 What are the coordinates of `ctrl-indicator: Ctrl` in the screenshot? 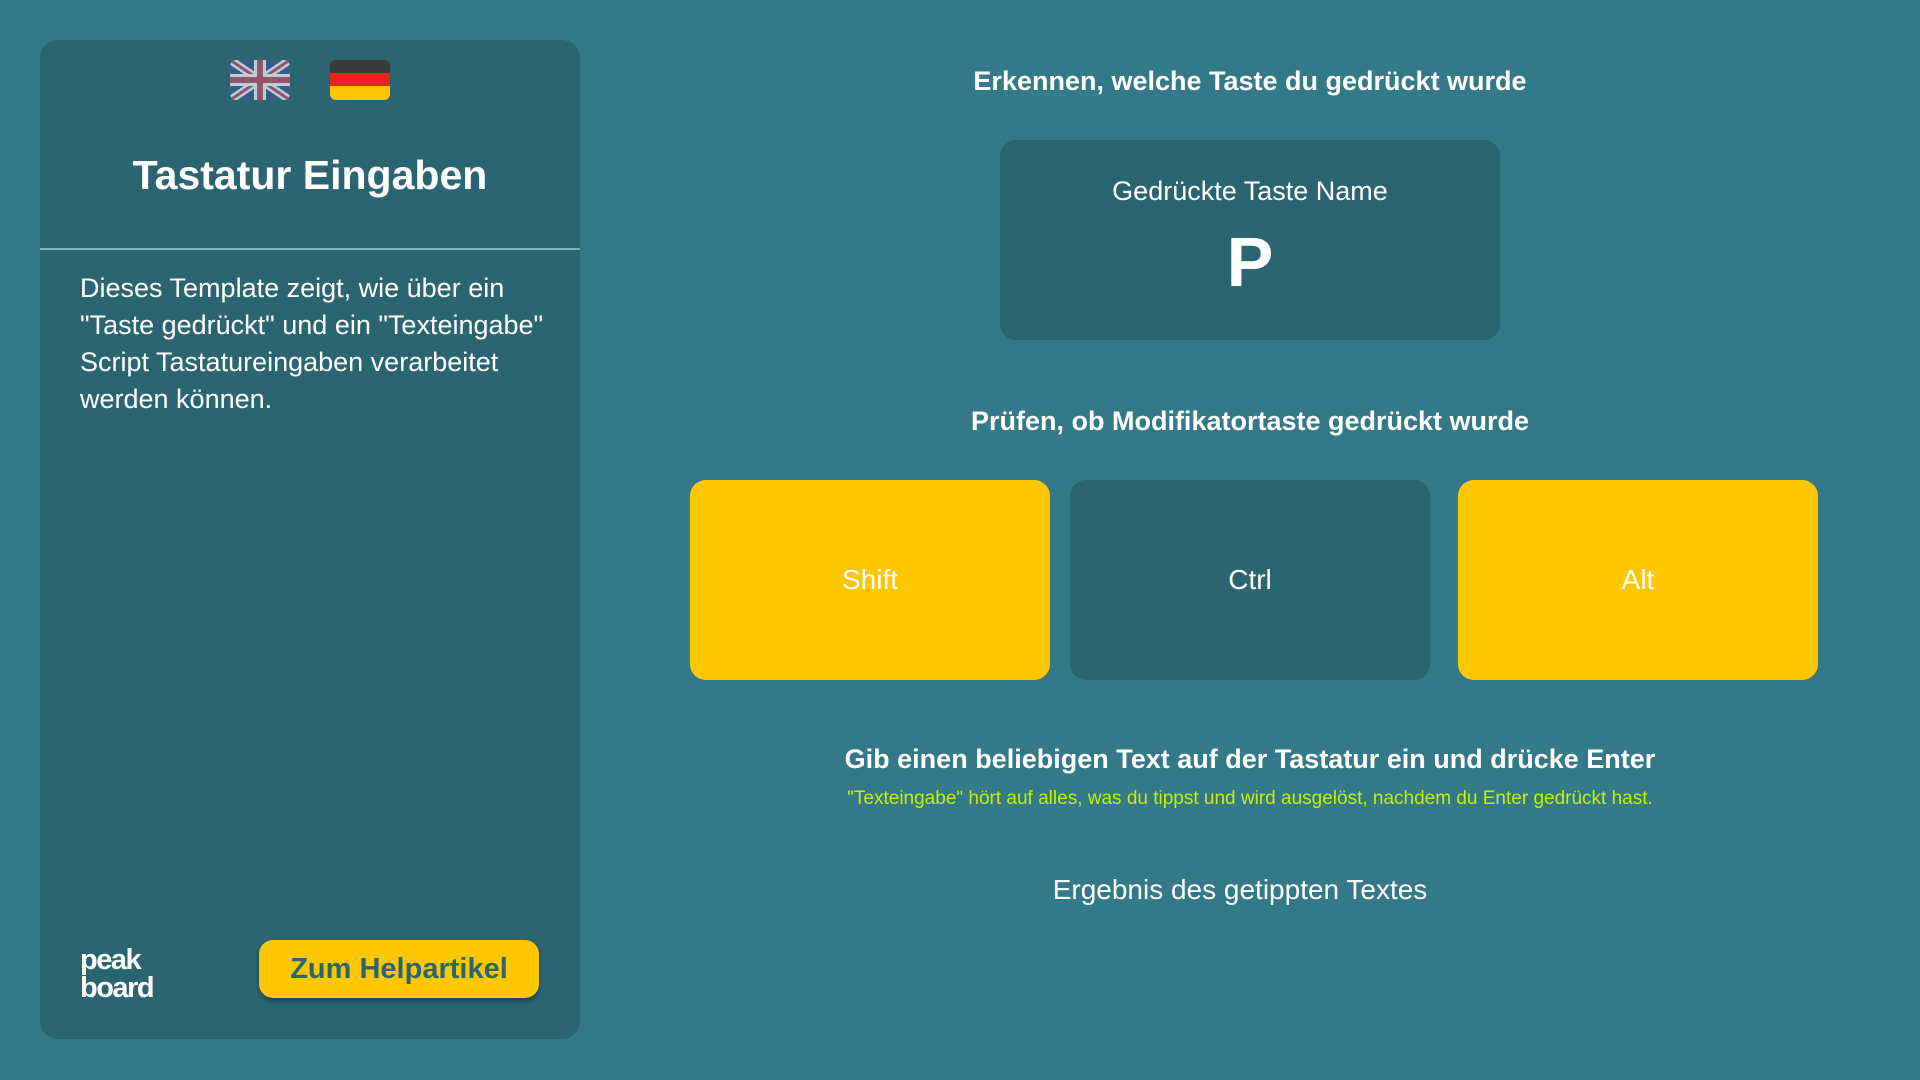 It's located at (1250, 580).